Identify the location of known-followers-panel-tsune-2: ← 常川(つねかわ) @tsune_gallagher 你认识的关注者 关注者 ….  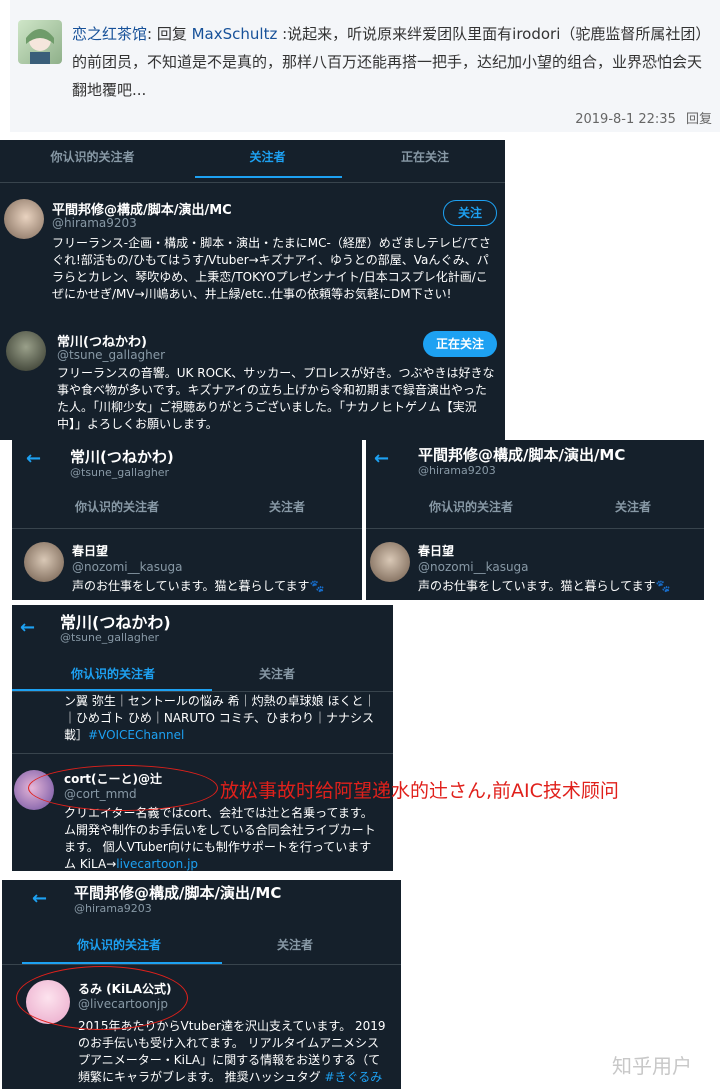
(202, 738).